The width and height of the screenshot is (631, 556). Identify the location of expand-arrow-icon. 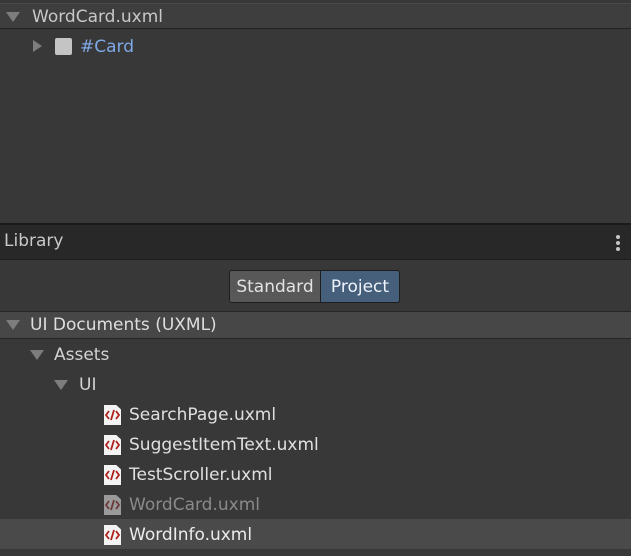
(37, 46).